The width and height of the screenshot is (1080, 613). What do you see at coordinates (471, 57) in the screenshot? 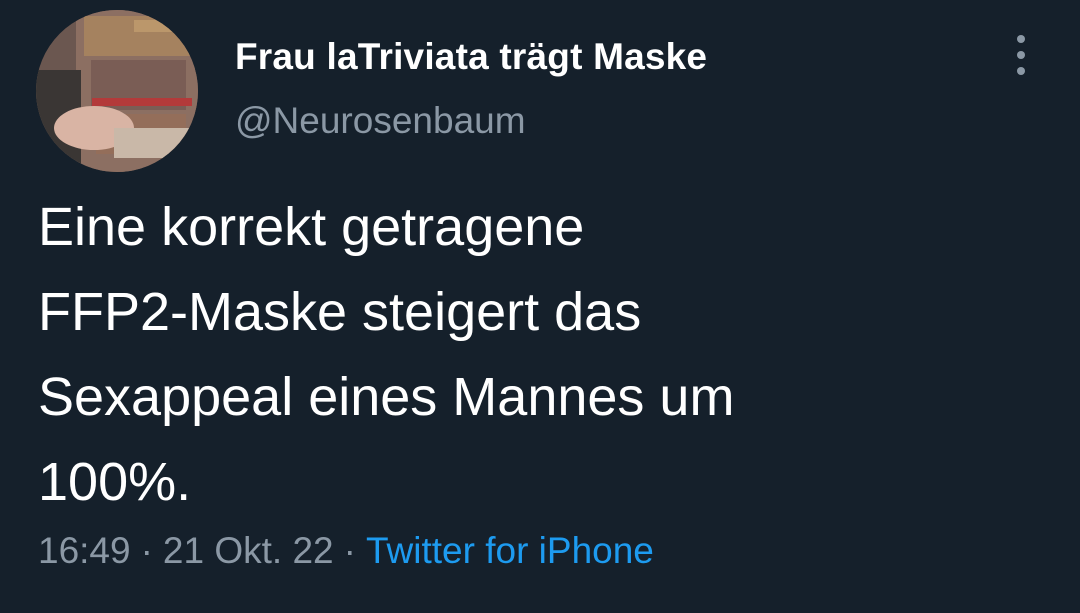
I see `author-display-name: Frau laTriviata trägt Maske` at bounding box center [471, 57].